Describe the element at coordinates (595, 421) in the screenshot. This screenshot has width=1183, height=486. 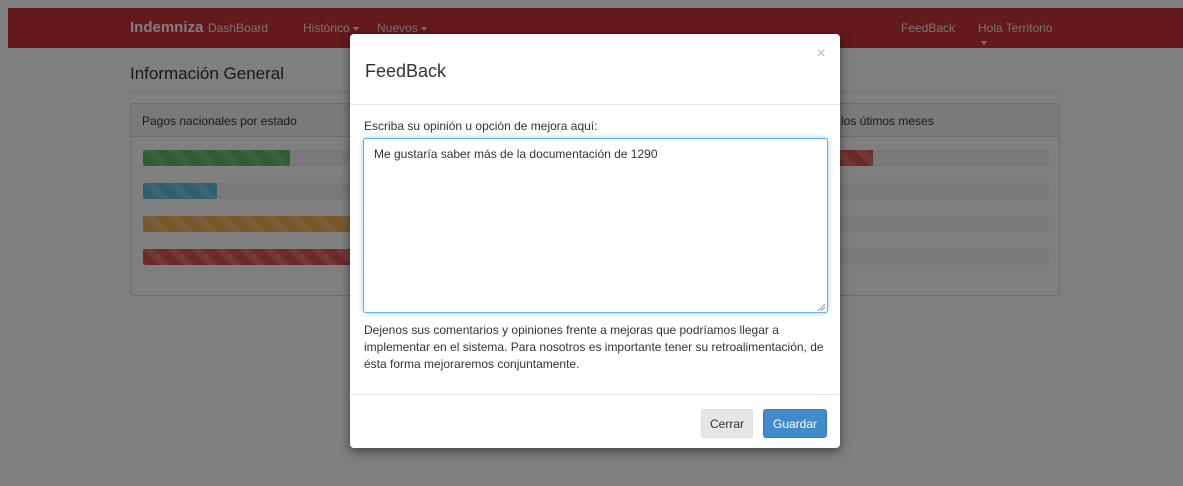
I see `modal-footer: Cerrar Guardar` at that location.